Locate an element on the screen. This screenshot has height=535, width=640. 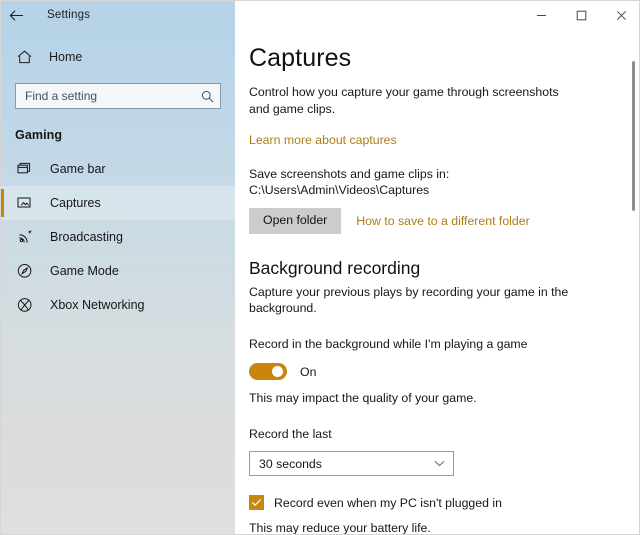
title-bar: Settings is located at coordinates (320, 15).